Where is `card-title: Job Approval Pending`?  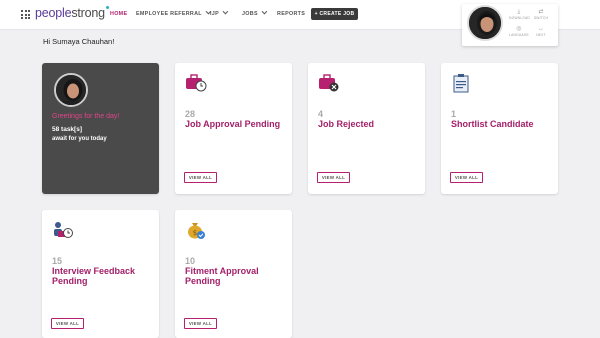
card-title: Job Approval Pending is located at coordinates (233, 124).